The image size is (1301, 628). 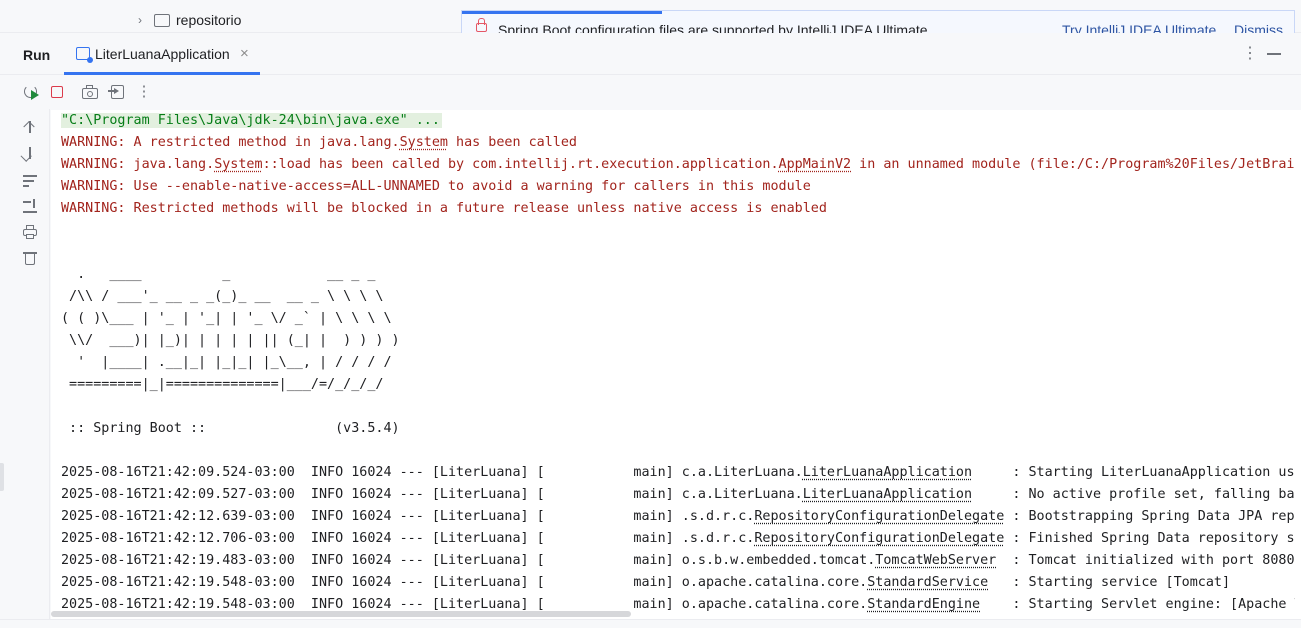 What do you see at coordinates (25, 364) in the screenshot?
I see `console-side-toolbar` at bounding box center [25, 364].